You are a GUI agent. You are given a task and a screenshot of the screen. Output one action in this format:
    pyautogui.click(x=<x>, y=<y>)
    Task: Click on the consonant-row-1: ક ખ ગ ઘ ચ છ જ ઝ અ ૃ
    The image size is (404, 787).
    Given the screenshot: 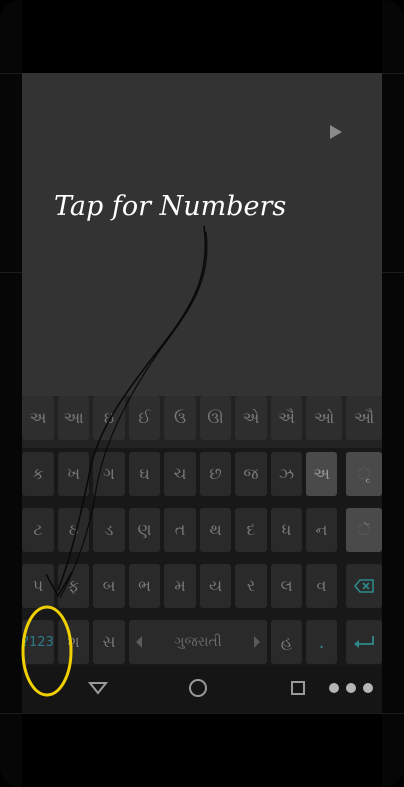 What is the action you would take?
    pyautogui.click(x=202, y=478)
    